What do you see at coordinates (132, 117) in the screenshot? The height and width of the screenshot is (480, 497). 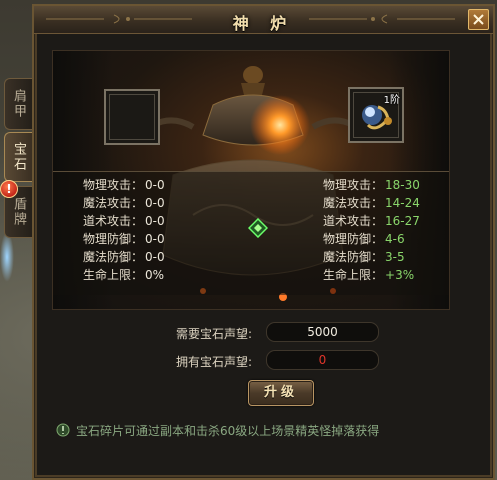 I see `item-slot-empty` at bounding box center [132, 117].